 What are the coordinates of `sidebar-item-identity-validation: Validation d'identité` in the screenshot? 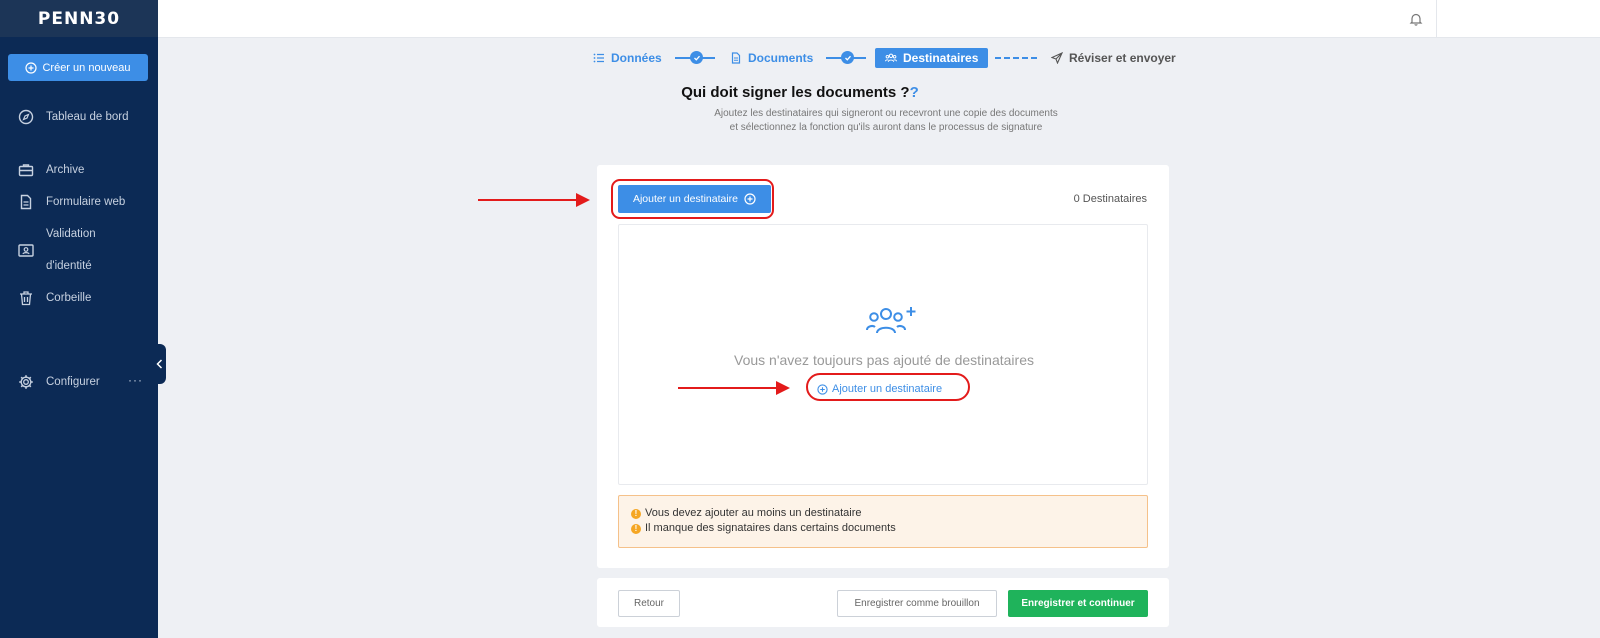 It's located at (57, 250).